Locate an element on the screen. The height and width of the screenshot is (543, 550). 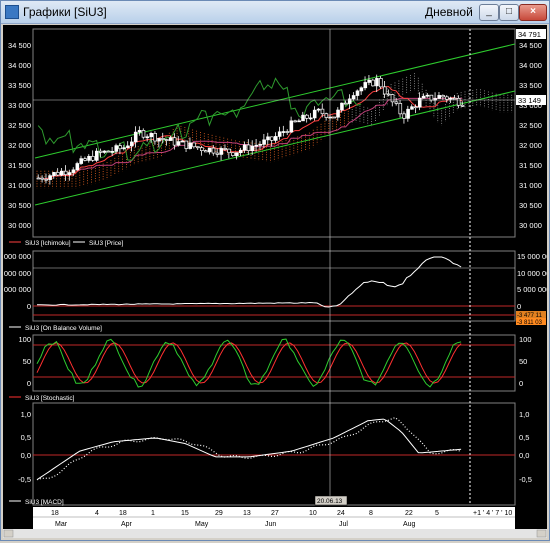
maximize-button: □ is located at coordinates (509, 12).